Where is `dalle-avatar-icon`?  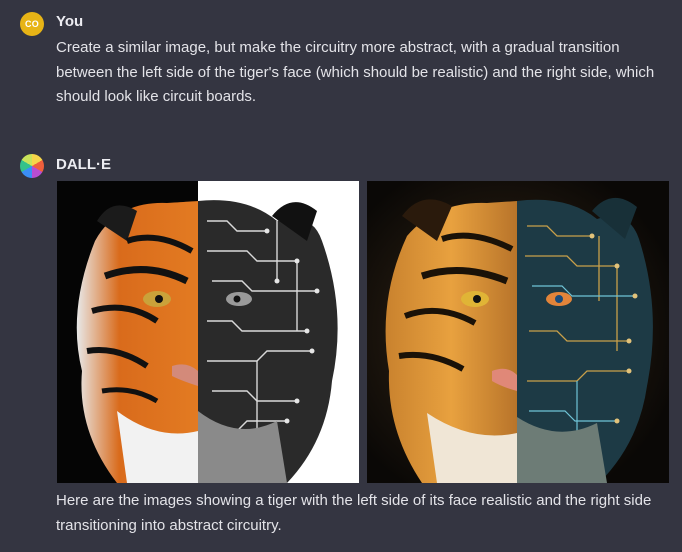
dalle-avatar-icon is located at coordinates (32, 166).